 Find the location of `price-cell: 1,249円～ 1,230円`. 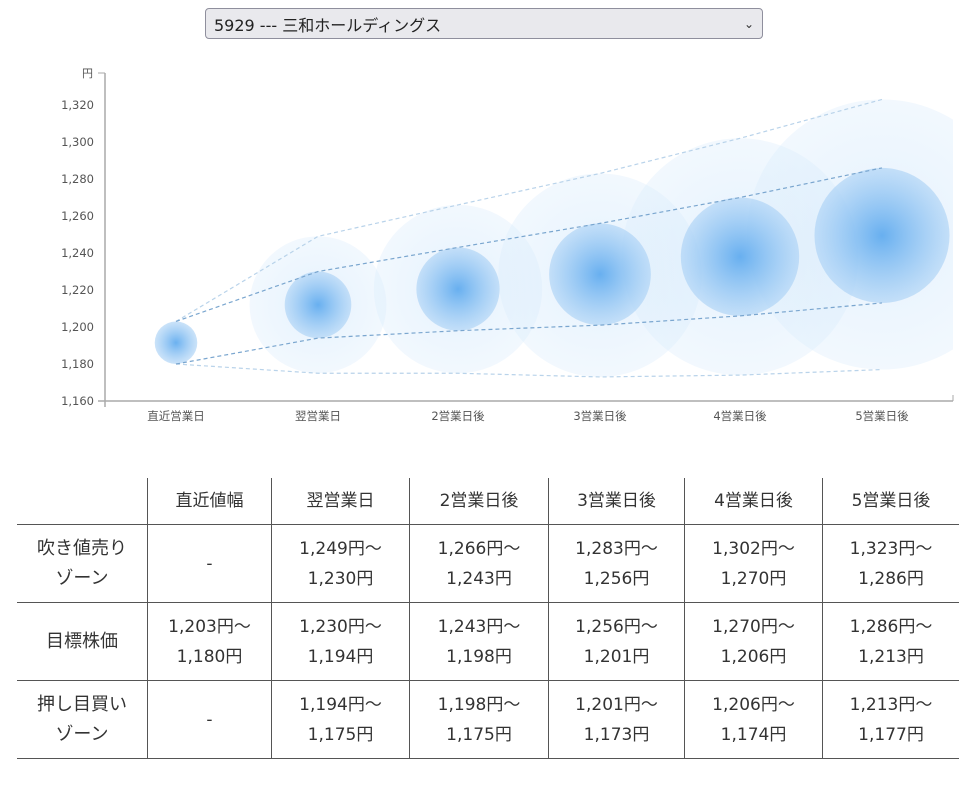

price-cell: 1,249円～ 1,230円 is located at coordinates (340, 563).